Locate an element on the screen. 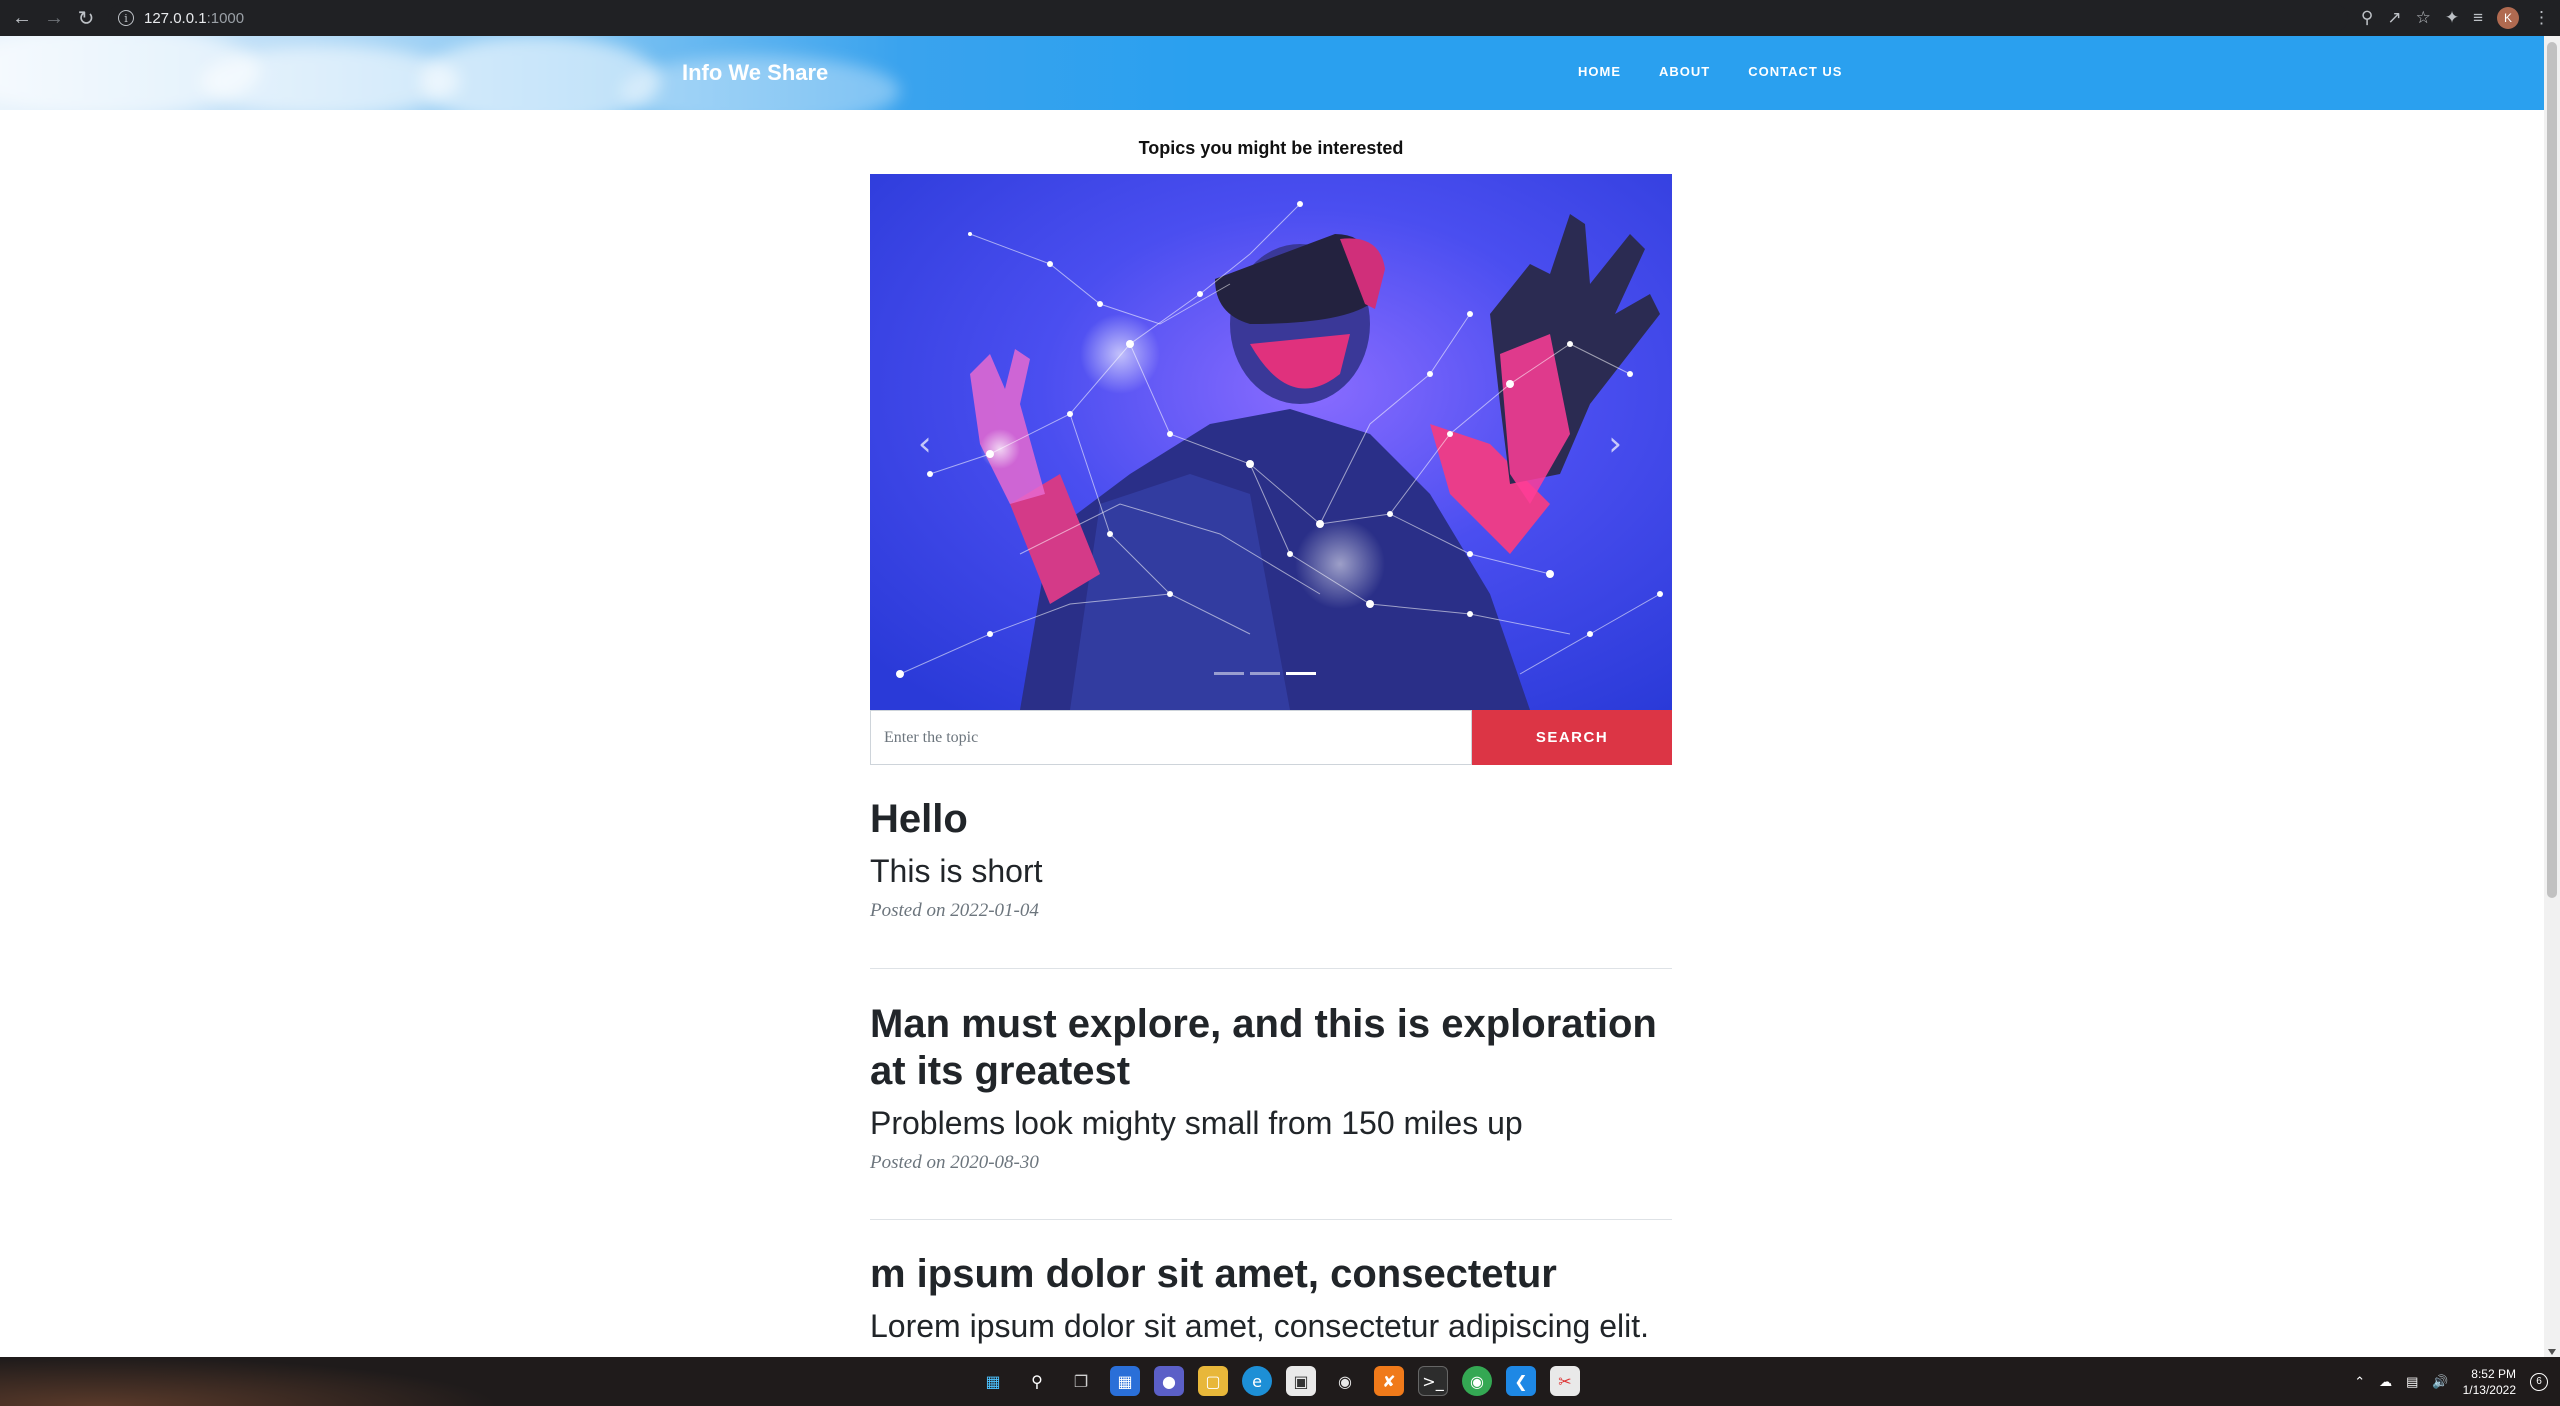  reading-list-icon: ≡ is located at coordinates (2478, 18).